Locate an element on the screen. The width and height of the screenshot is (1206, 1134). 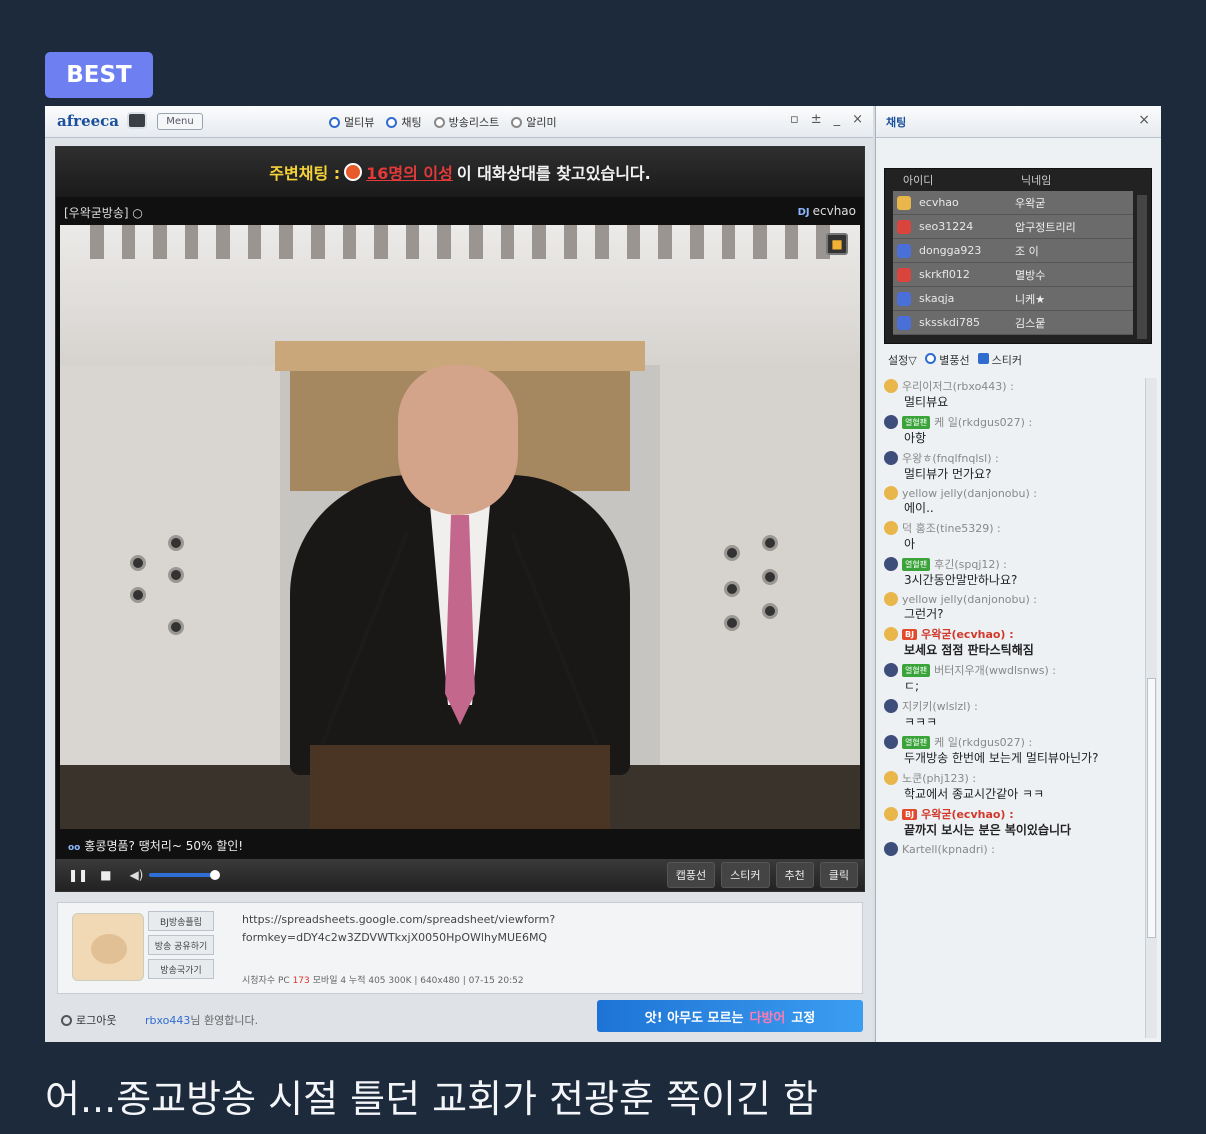
message-author: 우리이저그(rbxo443) : is located at coordinates (1010, 386).